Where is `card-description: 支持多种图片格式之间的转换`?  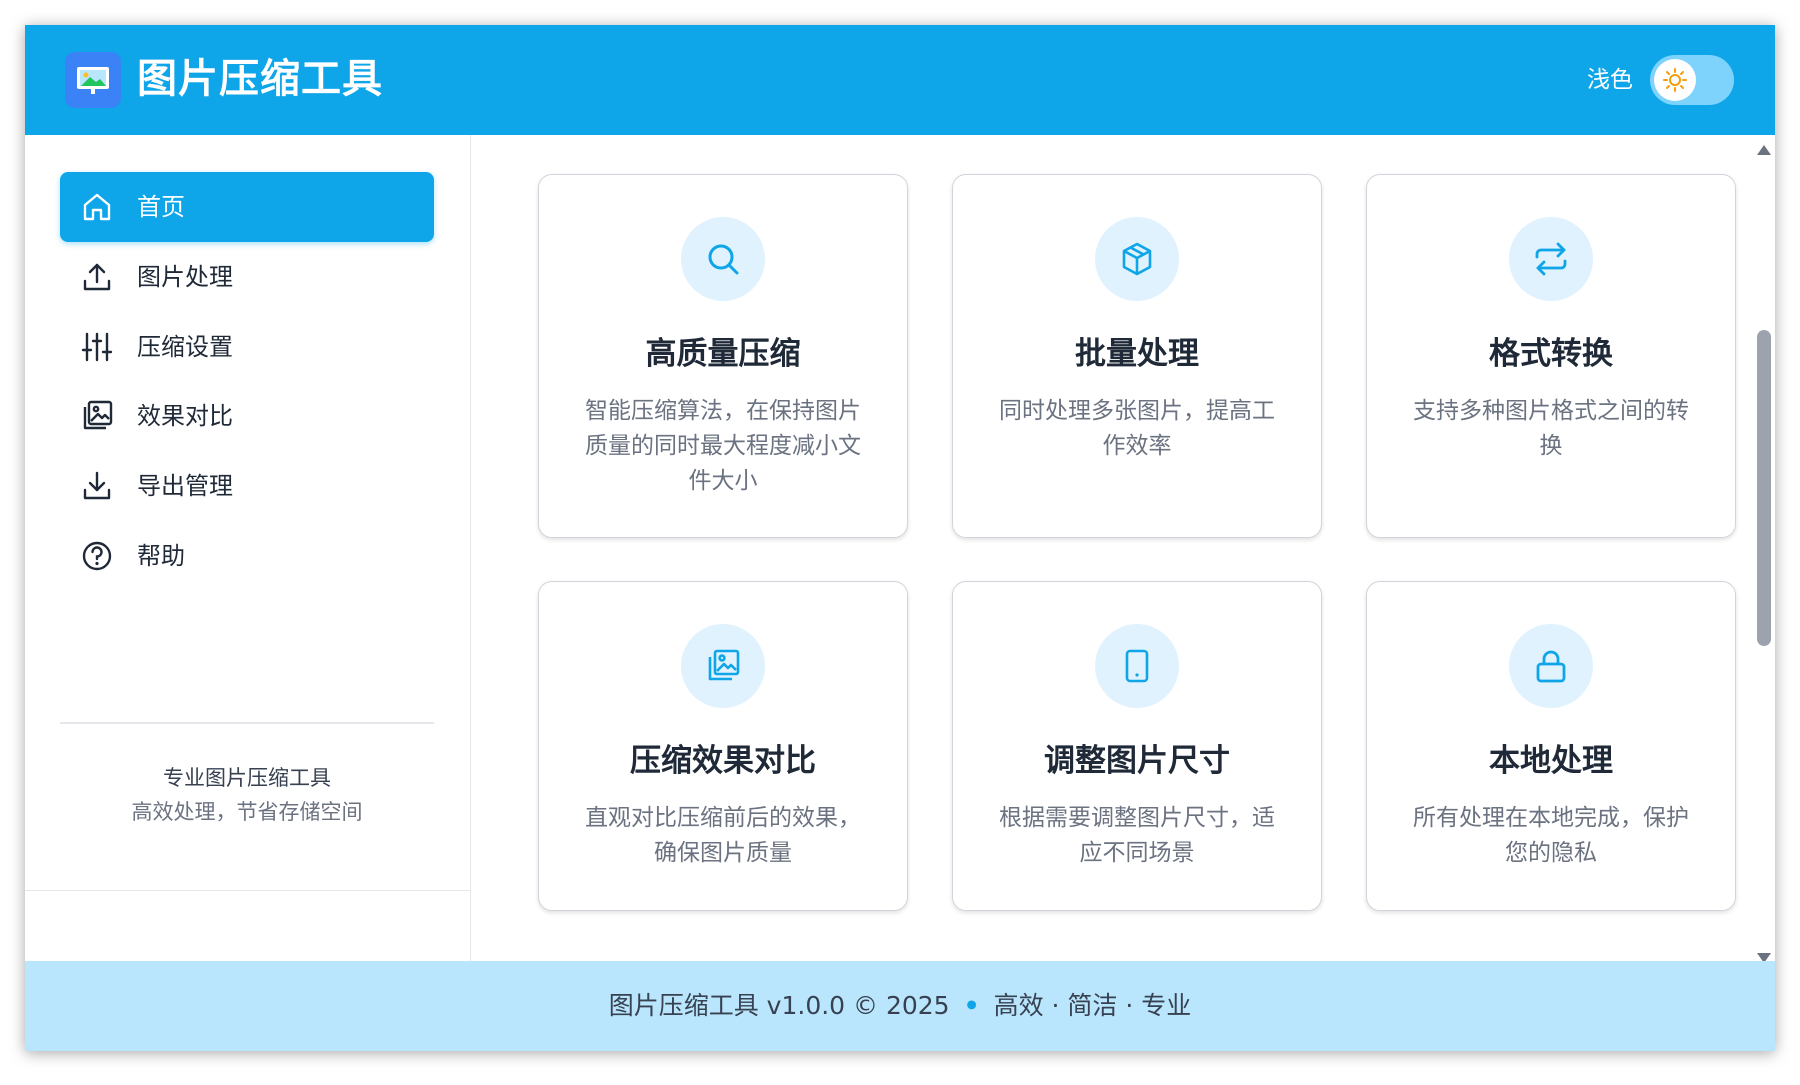
card-description: 支持多种图片格式之间的转换 is located at coordinates (1551, 428).